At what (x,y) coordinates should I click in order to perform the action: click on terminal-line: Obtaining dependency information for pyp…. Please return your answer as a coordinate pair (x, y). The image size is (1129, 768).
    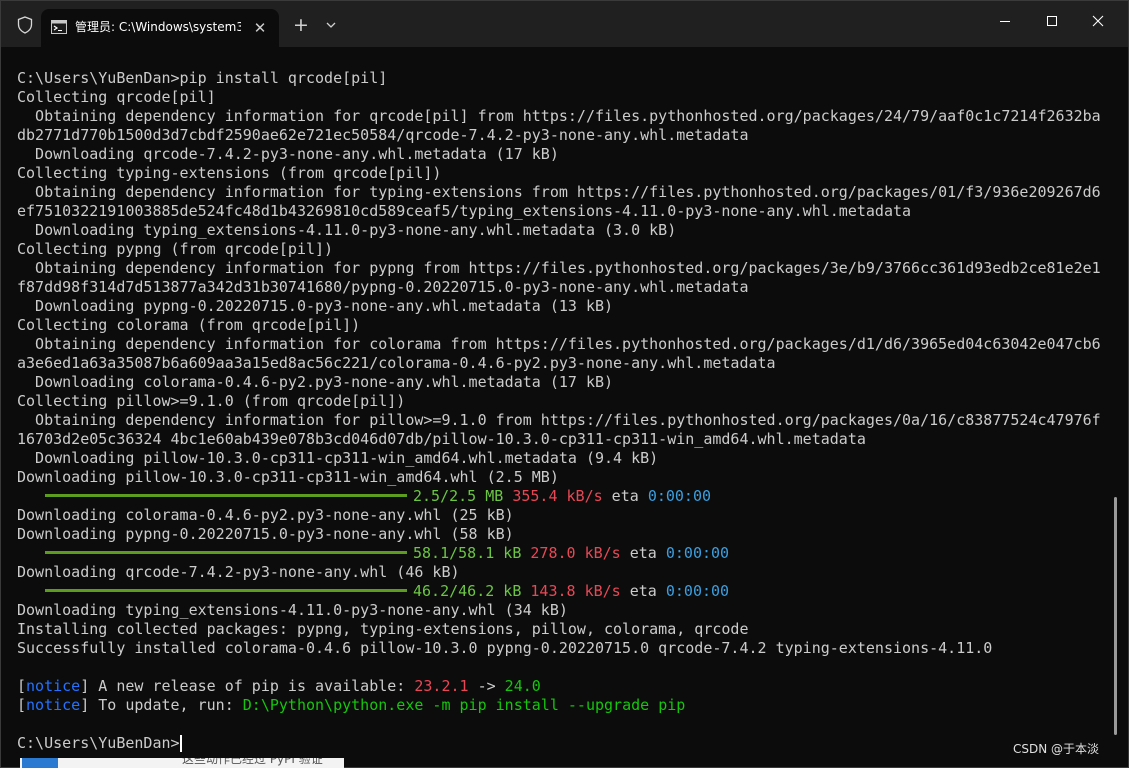
    Looking at the image, I should click on (567, 268).